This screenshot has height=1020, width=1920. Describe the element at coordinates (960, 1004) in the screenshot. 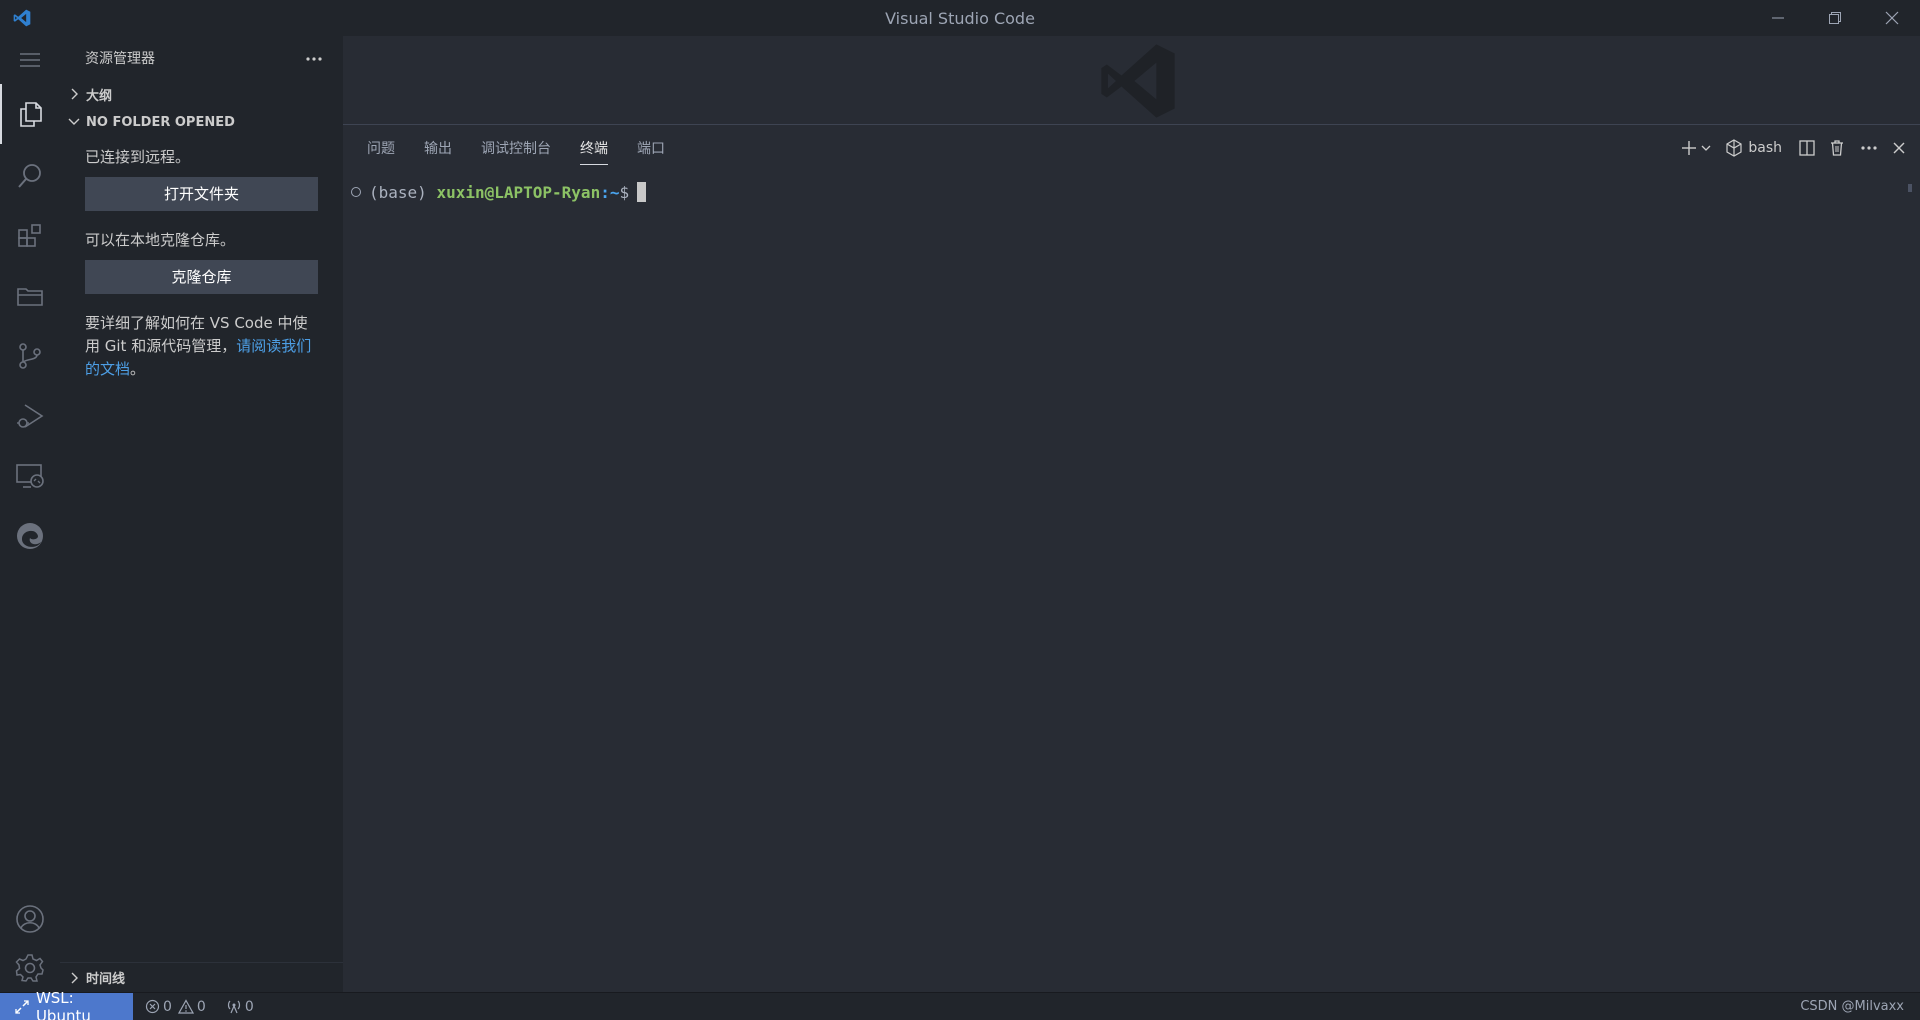

I see `status-bar: WSL: Ubuntu 0 0 0 CSDN @Milvaxx` at that location.